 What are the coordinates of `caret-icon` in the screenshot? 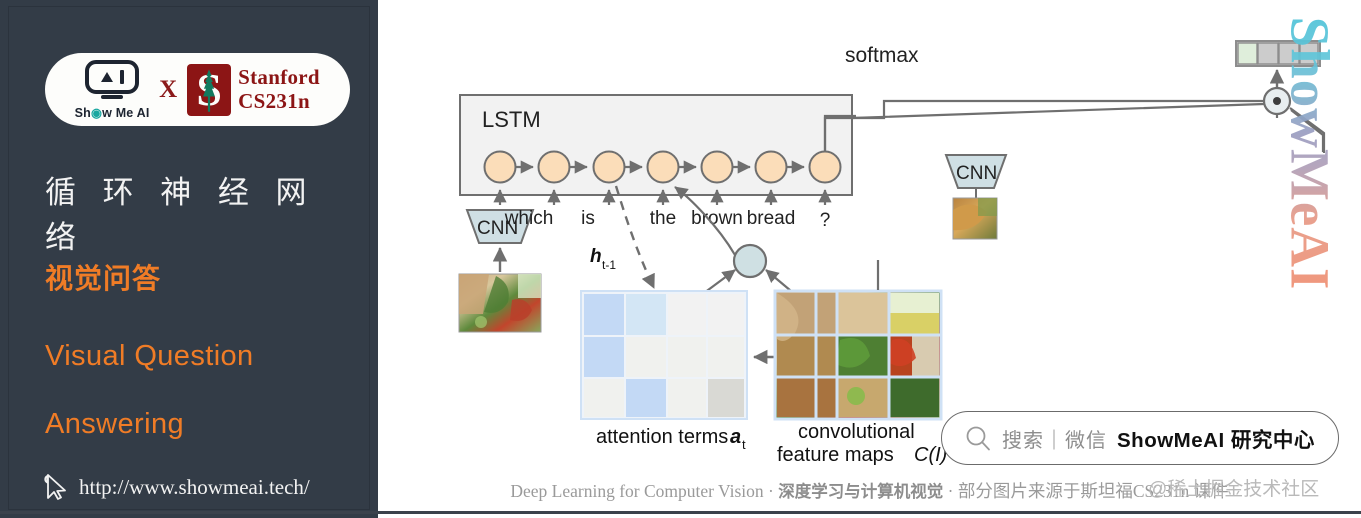 It's located at (106, 76).